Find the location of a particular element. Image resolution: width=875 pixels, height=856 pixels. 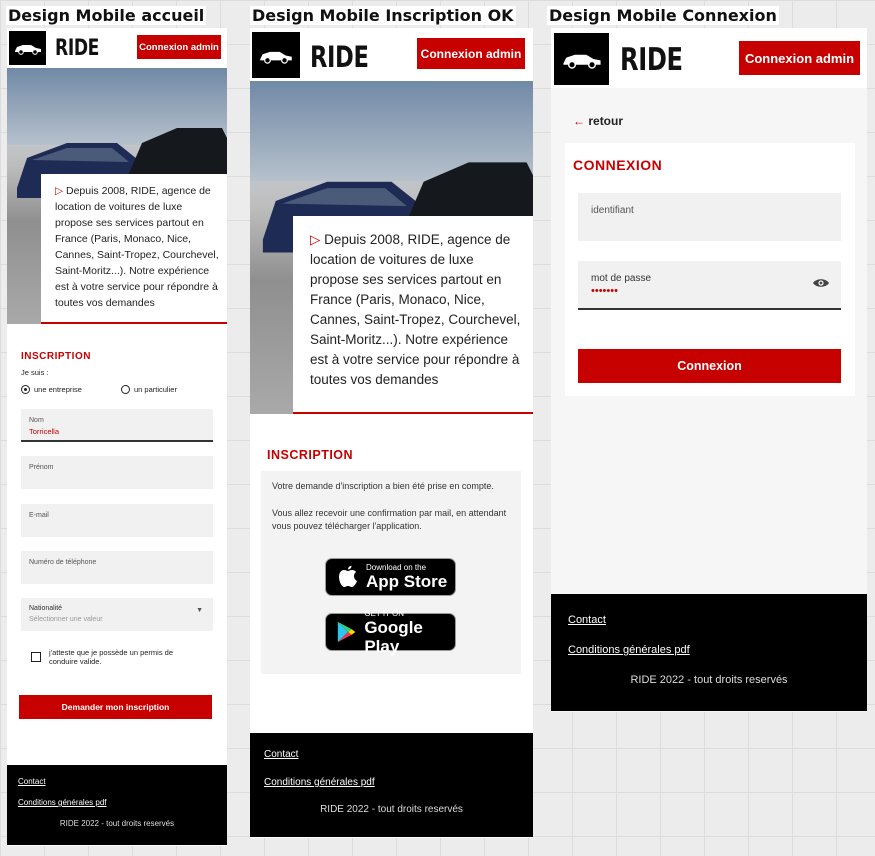

googleplay-button: GET IT ON Google Play is located at coordinates (390, 632).